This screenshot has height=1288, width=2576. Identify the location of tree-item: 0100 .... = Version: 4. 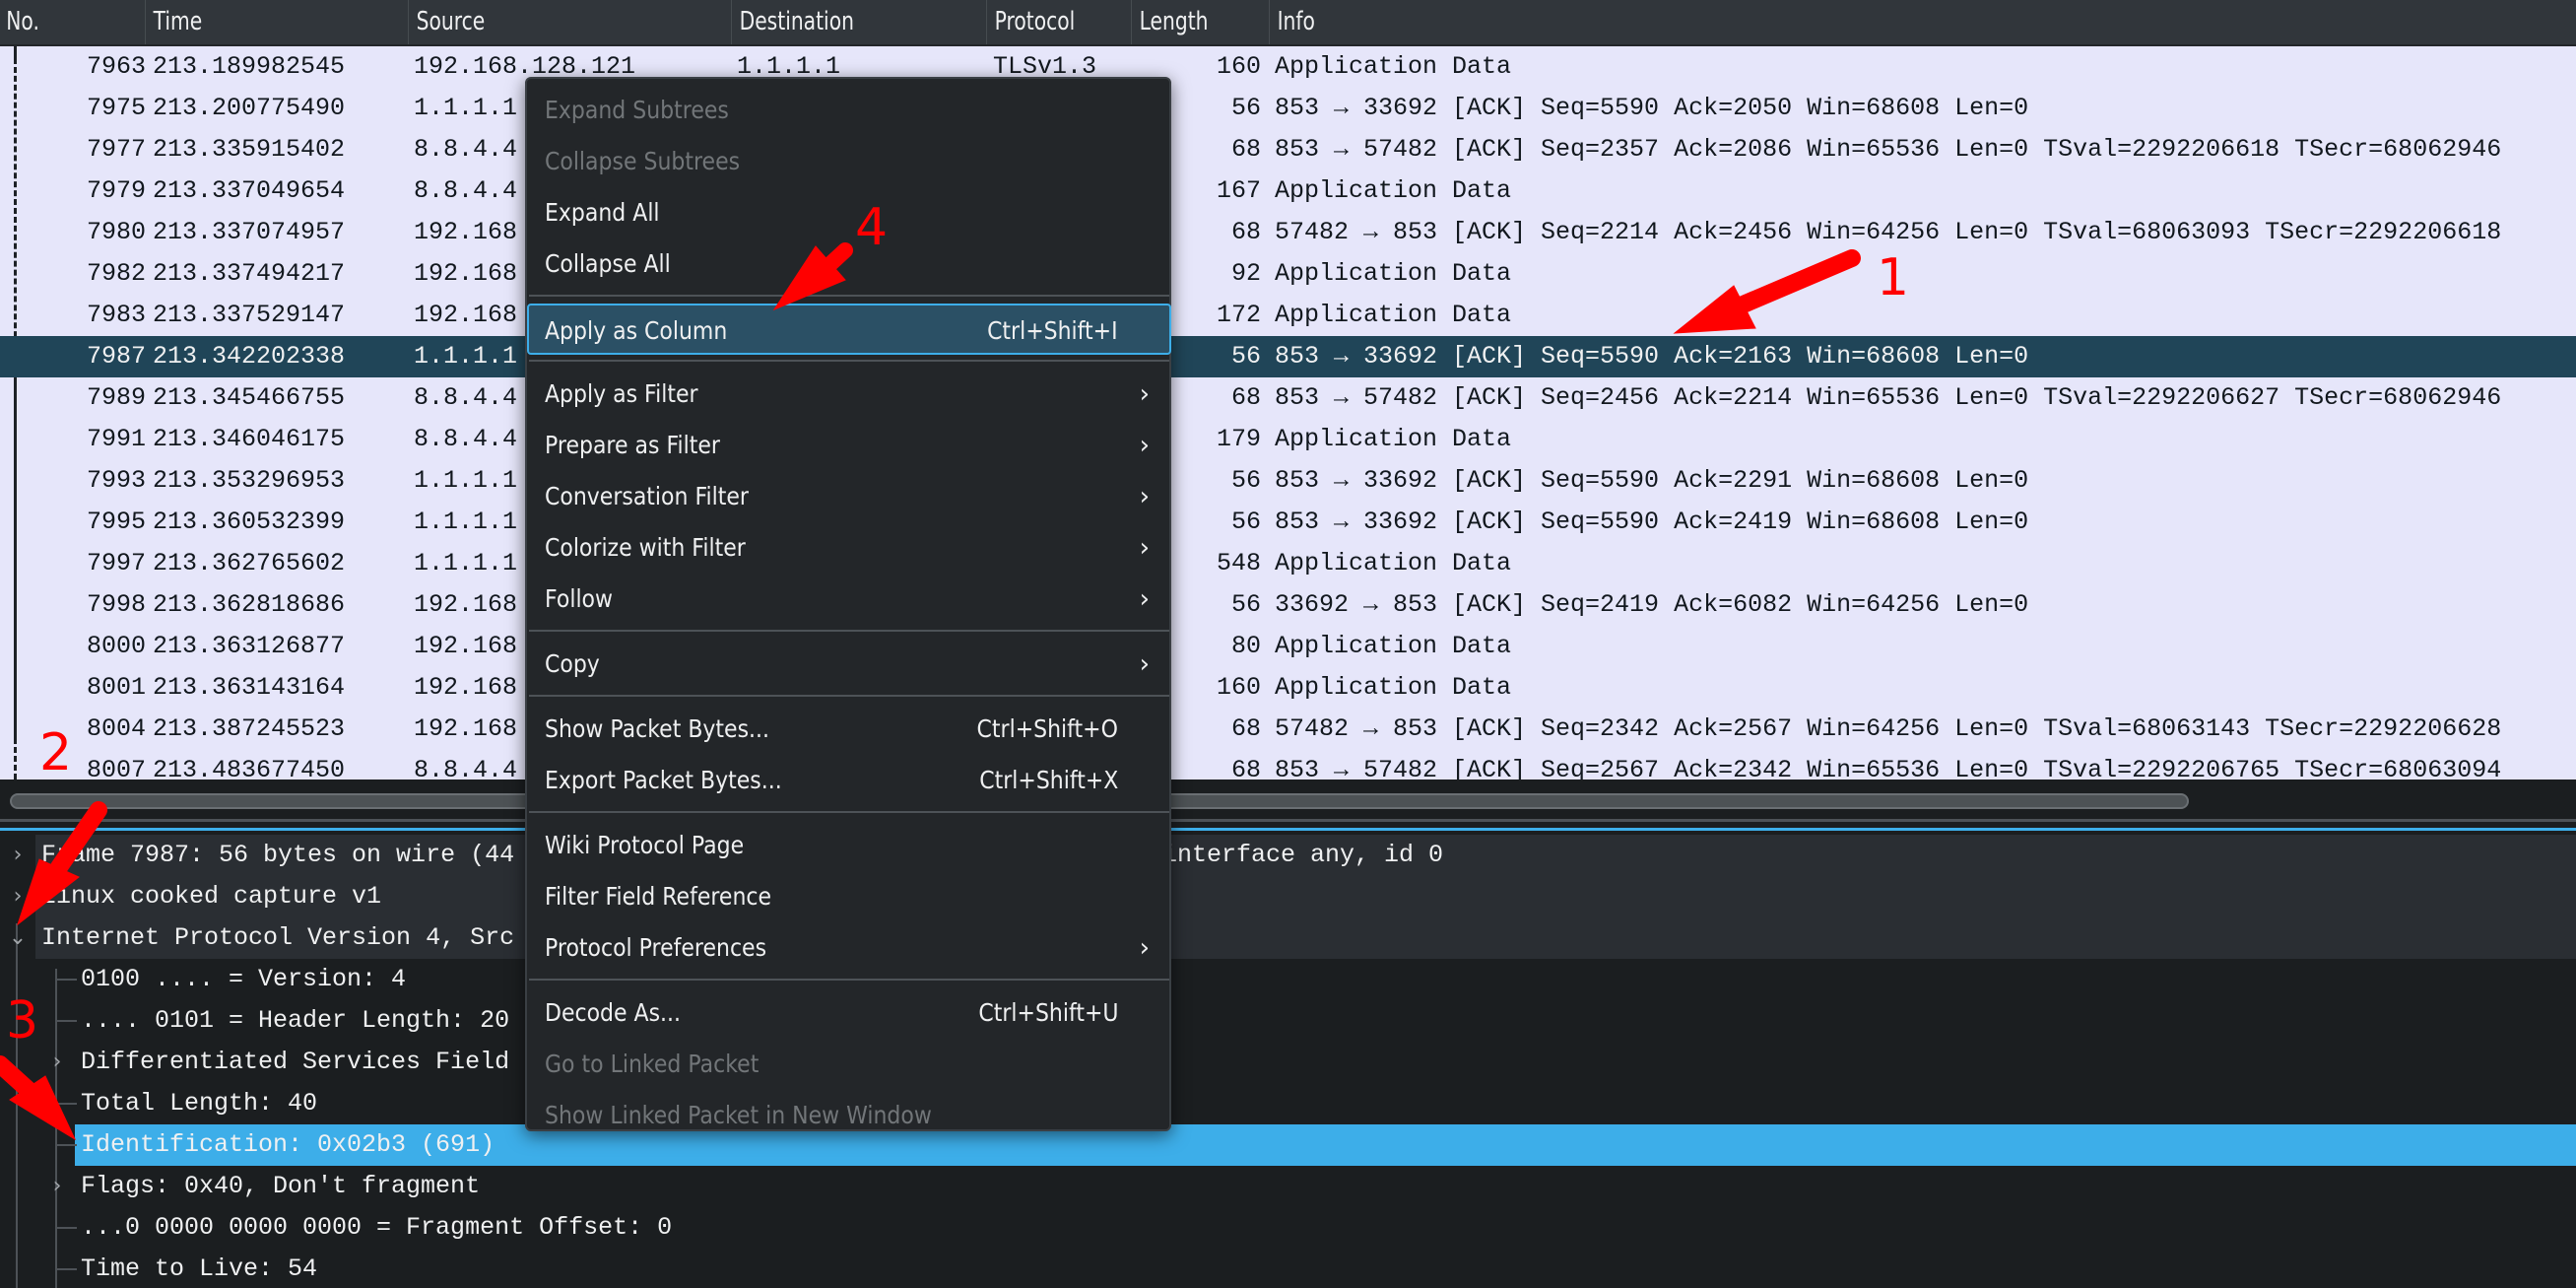
(1288, 979).